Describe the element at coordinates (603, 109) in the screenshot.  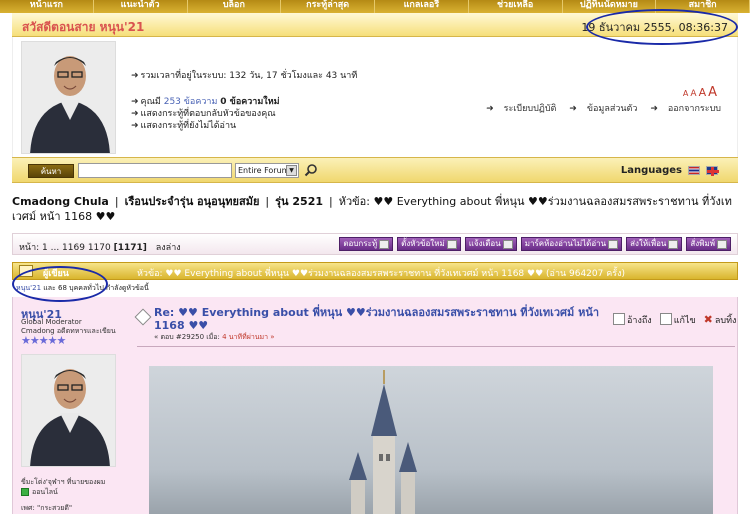
I see `profile-link: ➜ ข้อมูลส่วนตัว` at that location.